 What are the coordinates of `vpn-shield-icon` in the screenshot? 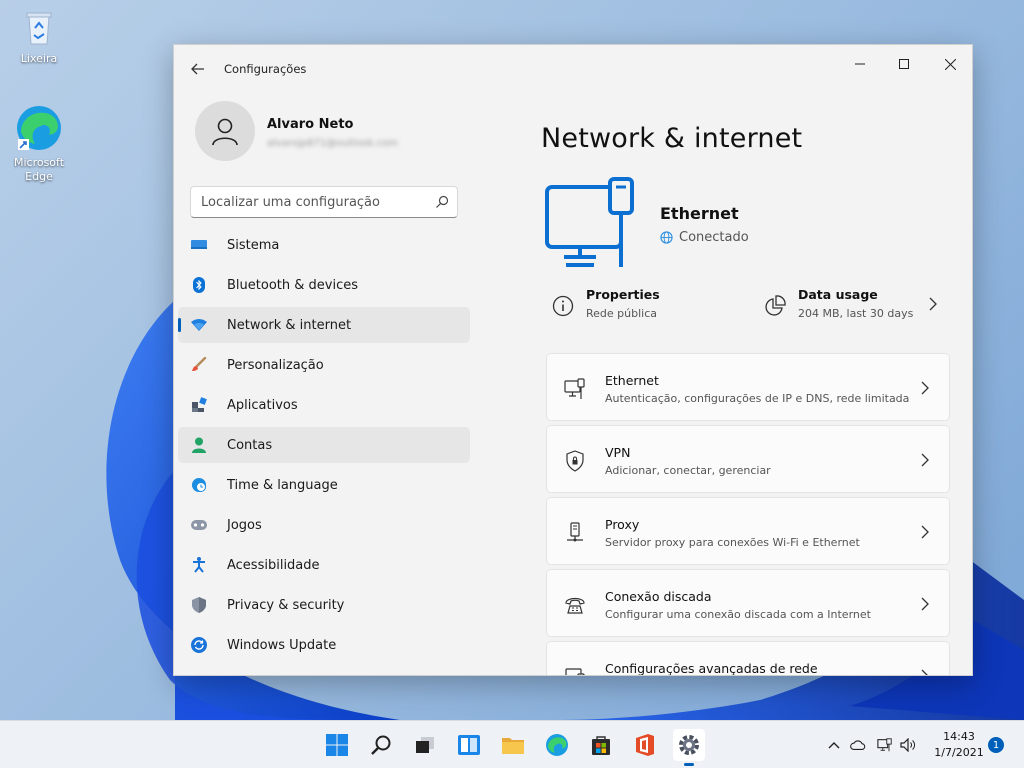 It's located at (575, 461).